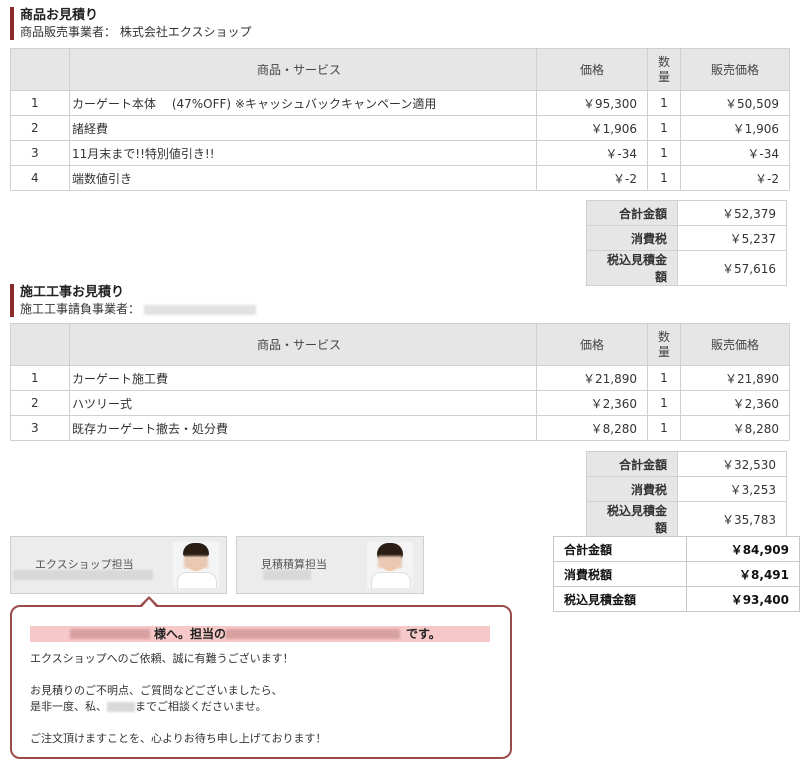  Describe the element at coordinates (676, 549) in the screenshot. I see `grand-total-row: 合計金額 ￥84,909` at that location.